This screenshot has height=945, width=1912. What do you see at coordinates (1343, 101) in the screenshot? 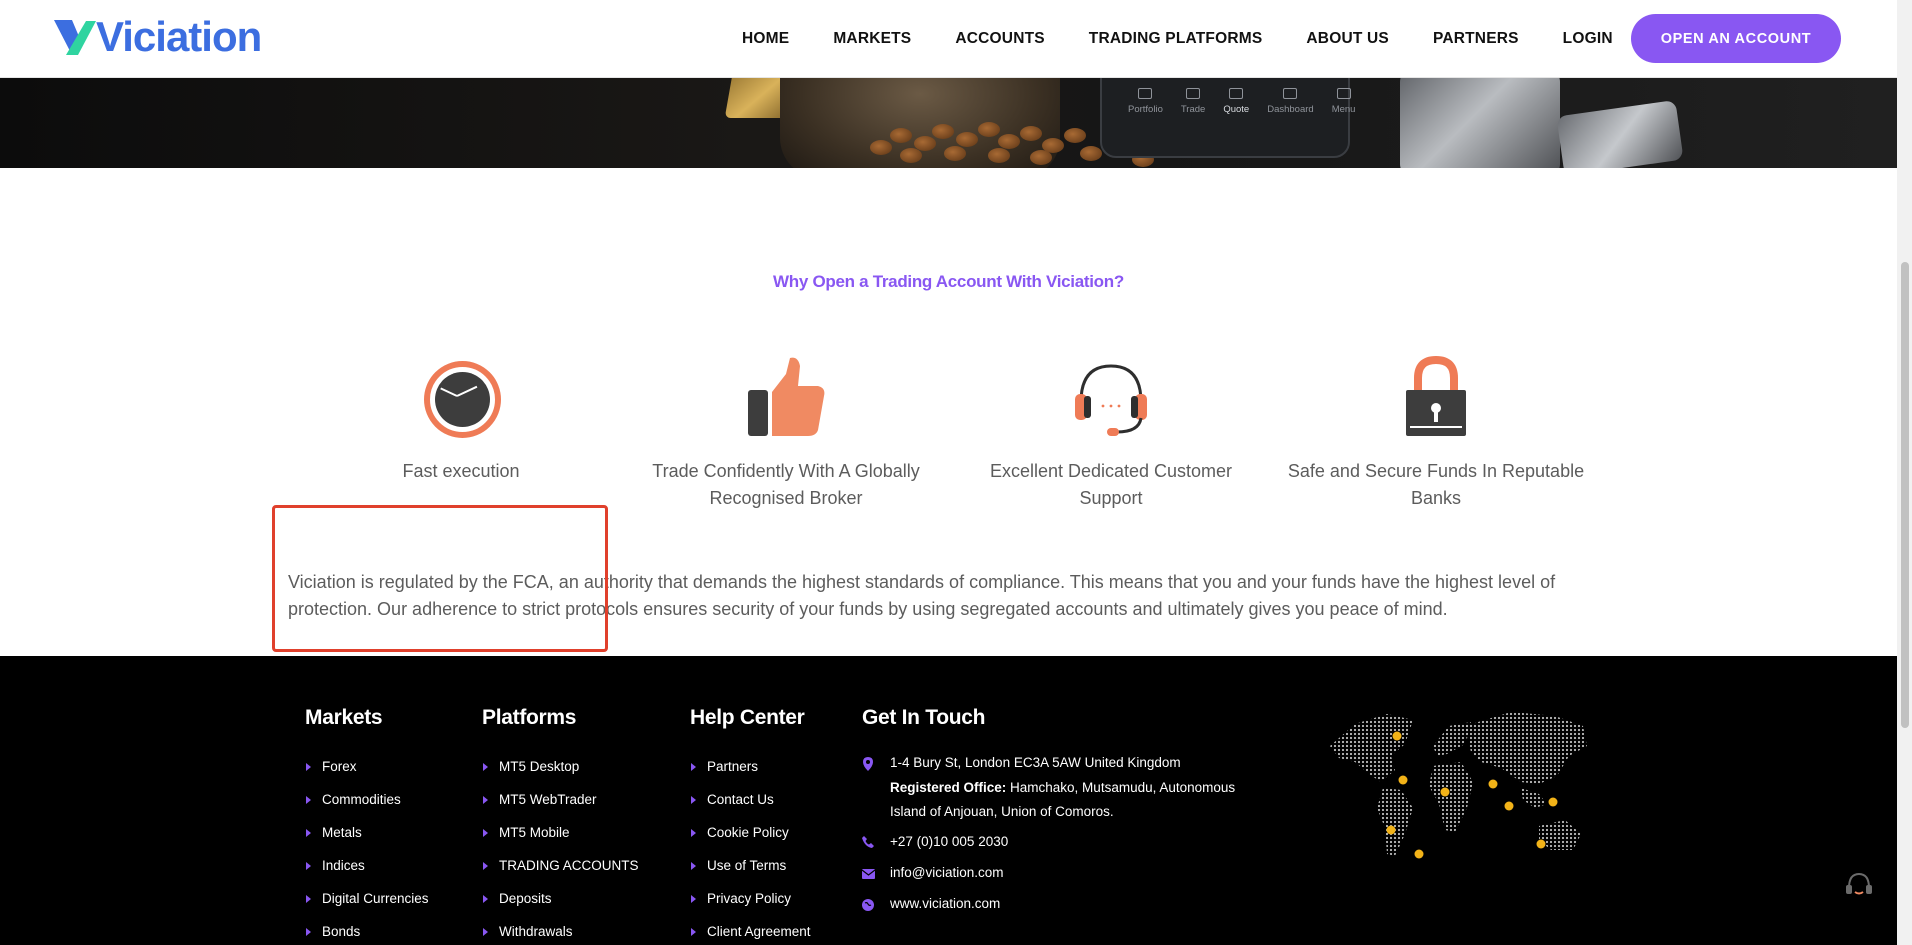
I see `phone-tab-menu: Menu` at bounding box center [1343, 101].